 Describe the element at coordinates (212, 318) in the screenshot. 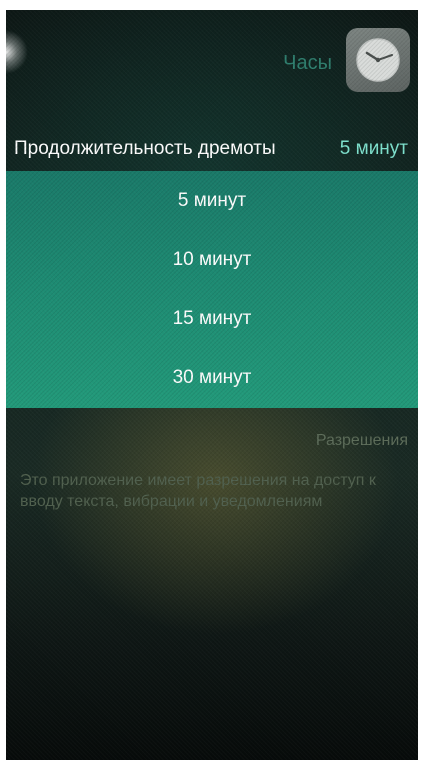

I see `option-15-minutes: 15 минут` at that location.